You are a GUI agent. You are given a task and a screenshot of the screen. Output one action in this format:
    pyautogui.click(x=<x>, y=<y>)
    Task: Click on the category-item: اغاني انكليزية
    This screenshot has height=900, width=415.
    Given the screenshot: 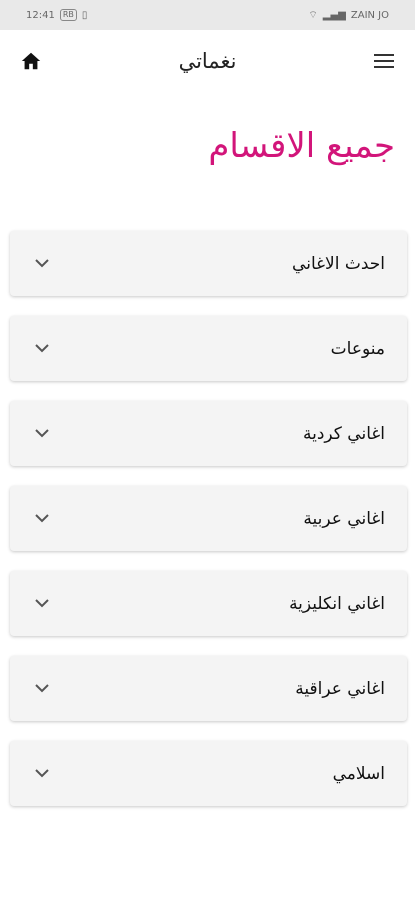 What is the action you would take?
    pyautogui.click(x=208, y=603)
    